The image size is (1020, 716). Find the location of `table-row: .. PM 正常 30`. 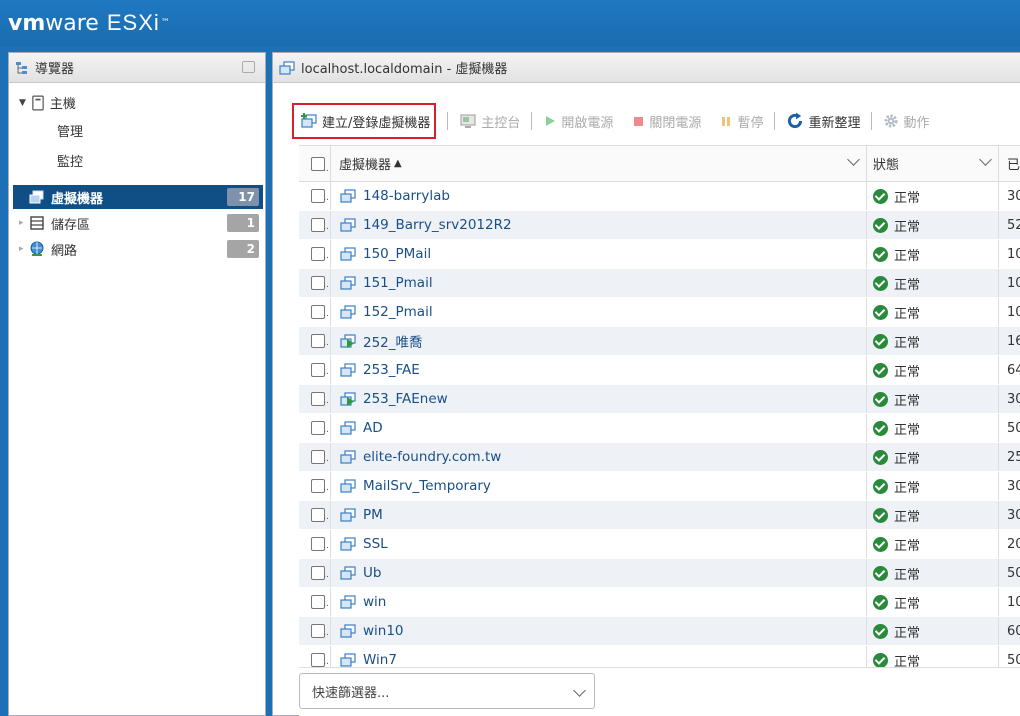

table-row: .. PM 正常 30 is located at coordinates (659, 515).